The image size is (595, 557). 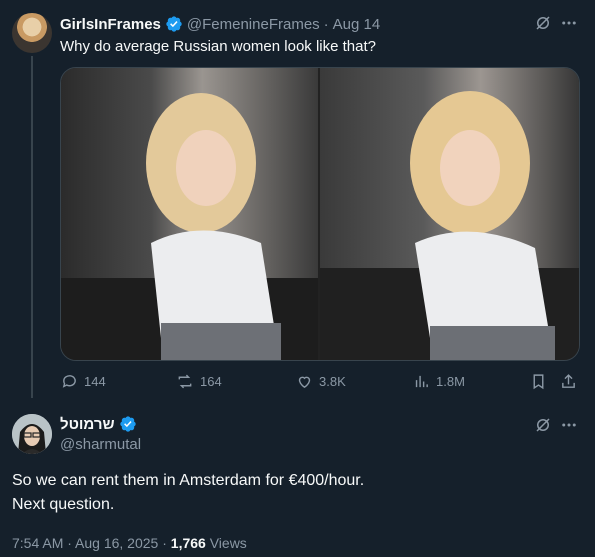 I want to click on post-timestamp: 7:54 AM · Aug 16, 2025 ·, so click(x=91, y=543).